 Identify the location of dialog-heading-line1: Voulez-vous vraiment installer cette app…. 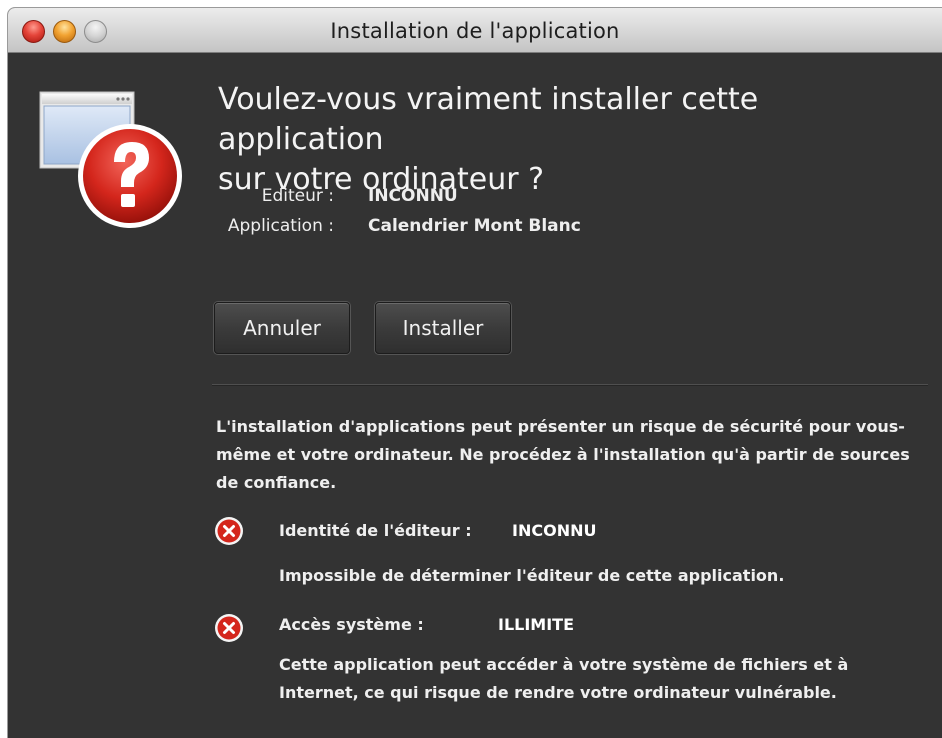
(488, 119).